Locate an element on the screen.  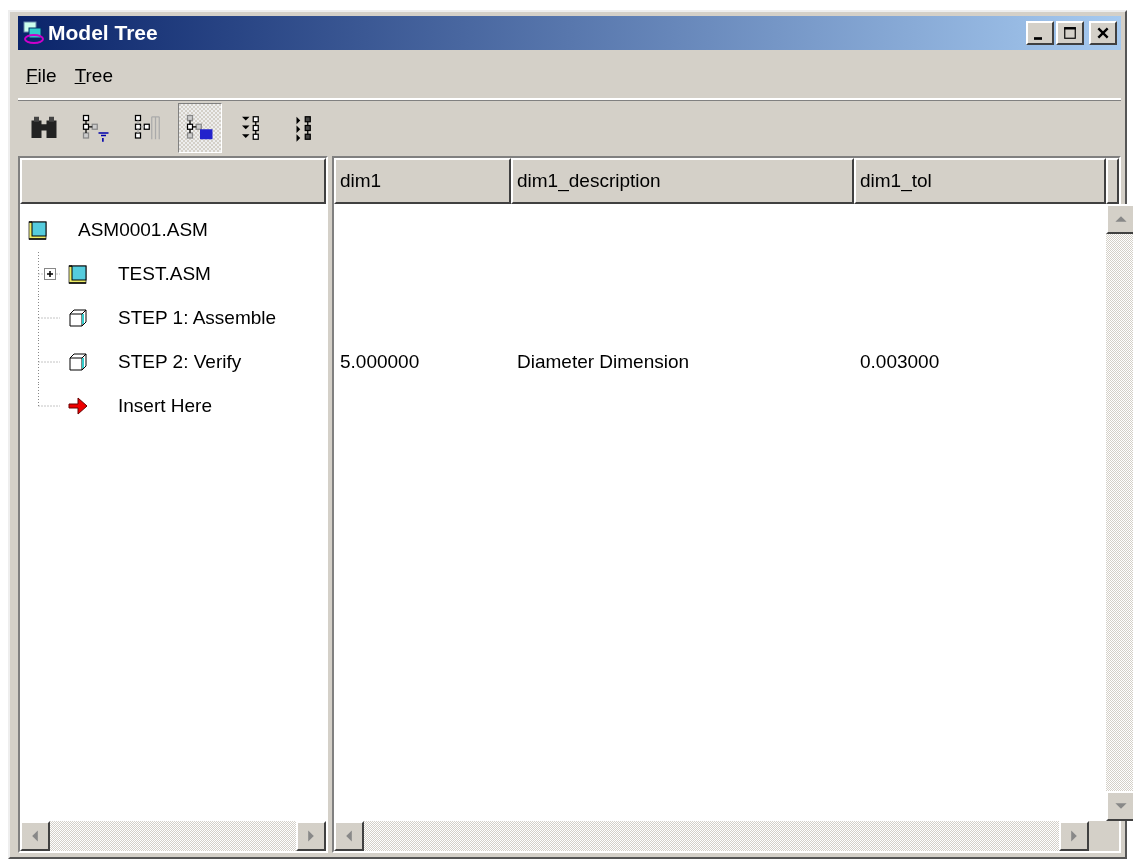
table-cell-text: 0.003000 is located at coordinates (900, 362).